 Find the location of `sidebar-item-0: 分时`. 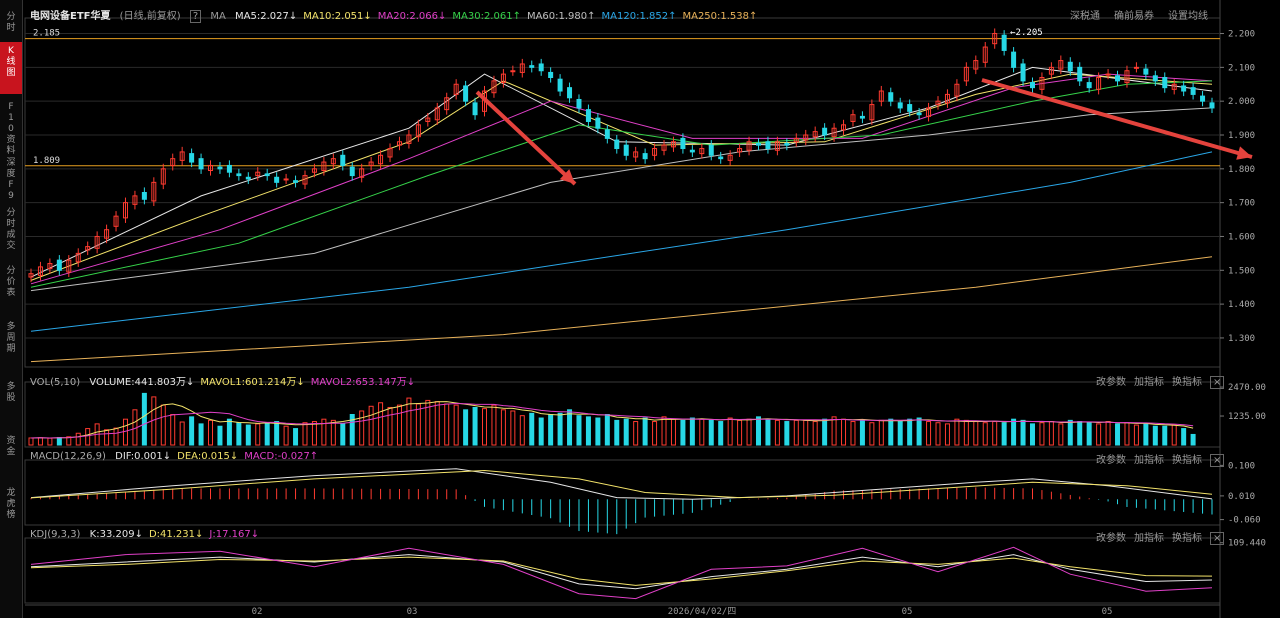

sidebar-item-0: 分时 is located at coordinates (11, 23).